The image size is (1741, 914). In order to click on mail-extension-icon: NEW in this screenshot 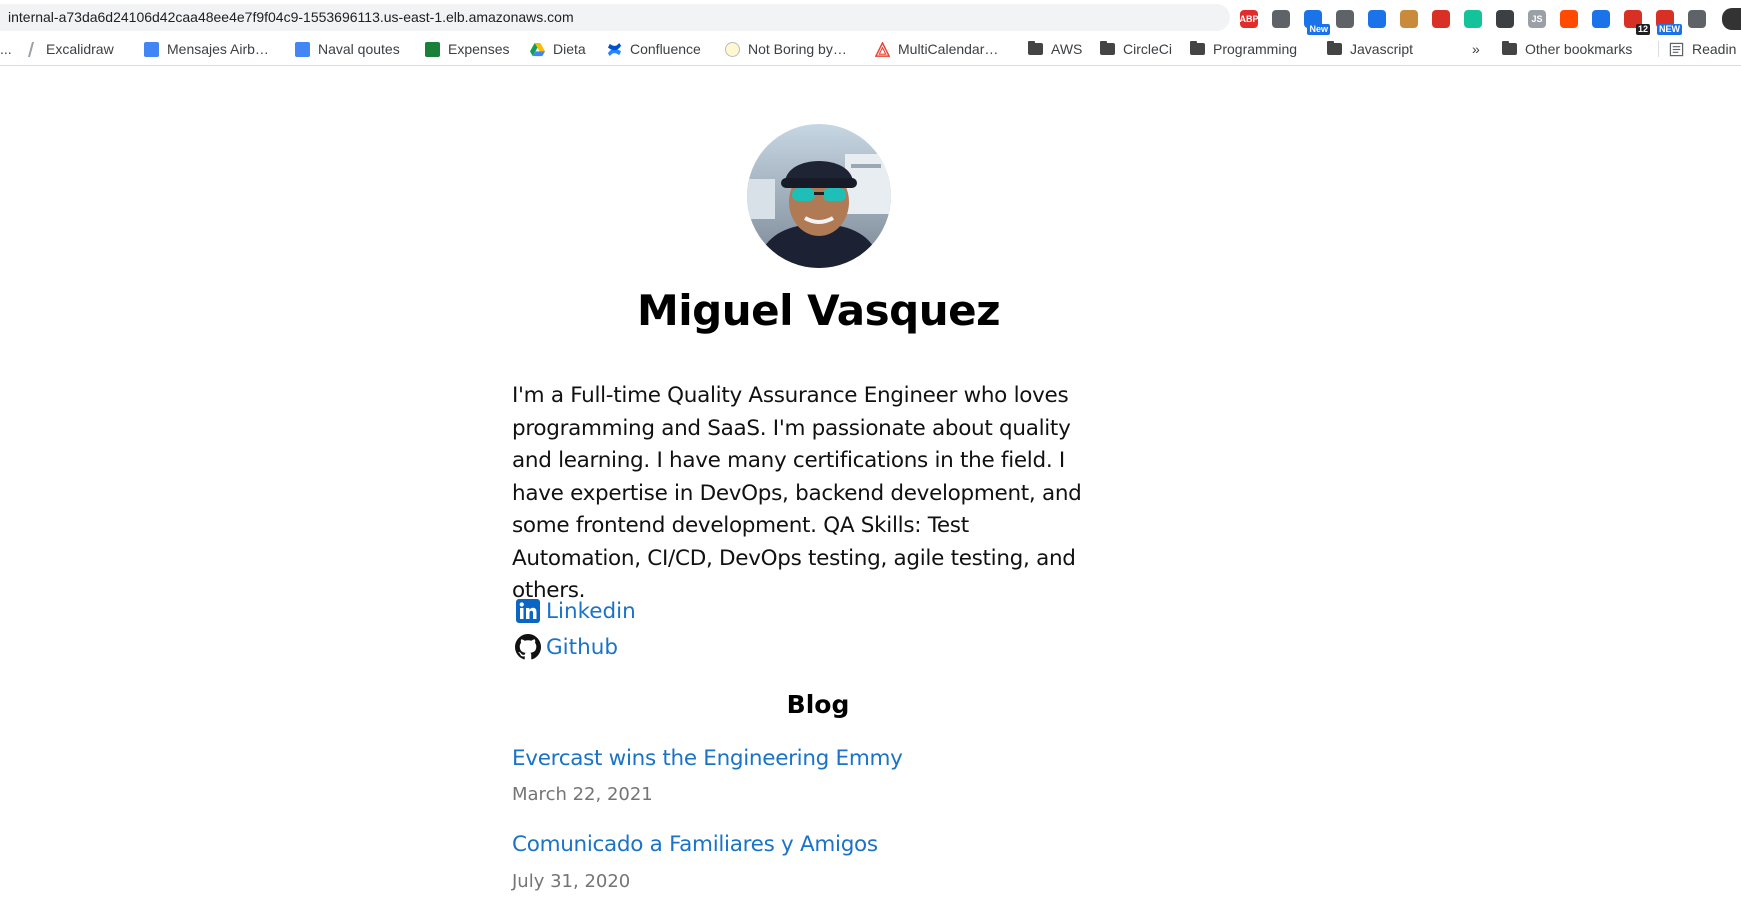, I will do `click(1669, 22)`.